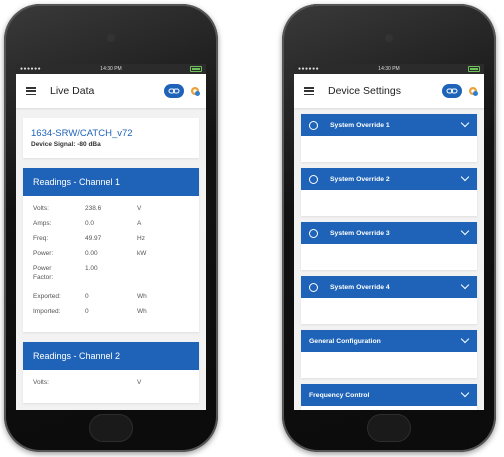 This screenshot has height=457, width=504. Describe the element at coordinates (66, 144) in the screenshot. I see `device-signal: Device Signal: -80 dBa` at that location.